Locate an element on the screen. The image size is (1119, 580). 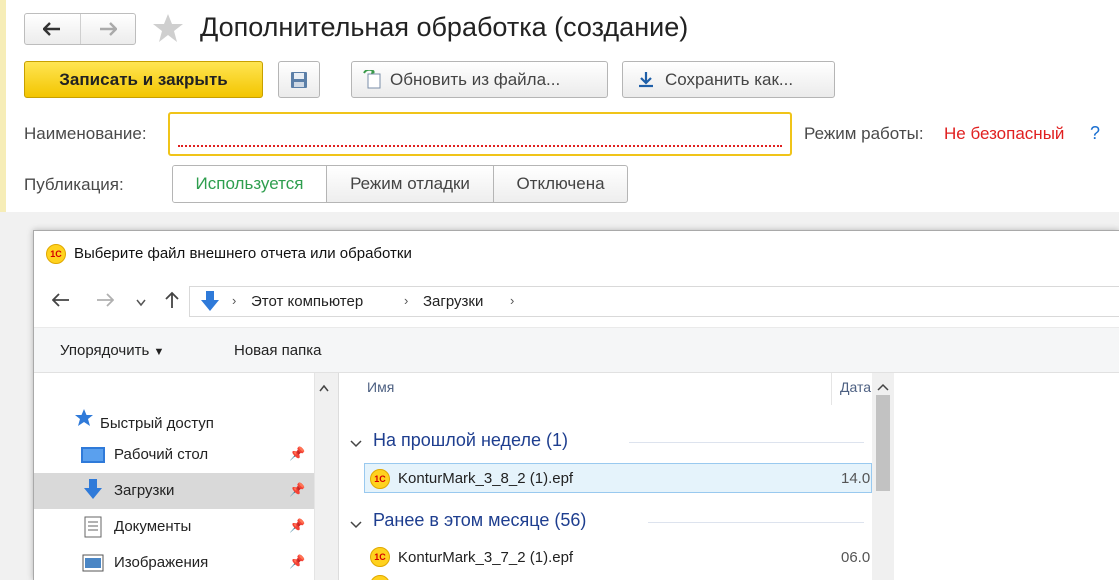
nav-item-label: Документы is located at coordinates (153, 526).